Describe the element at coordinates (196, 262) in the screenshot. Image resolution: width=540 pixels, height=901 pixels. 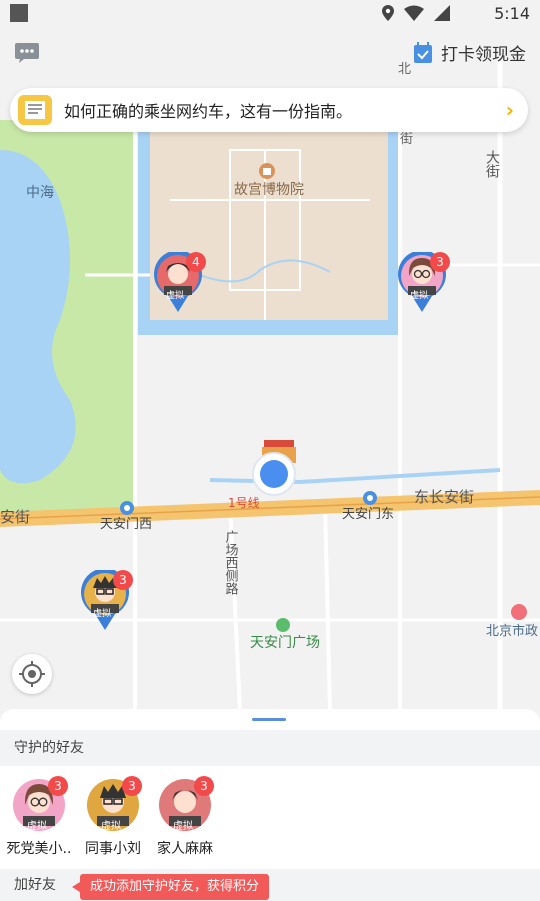
I see `marker-count-badge: 4` at that location.